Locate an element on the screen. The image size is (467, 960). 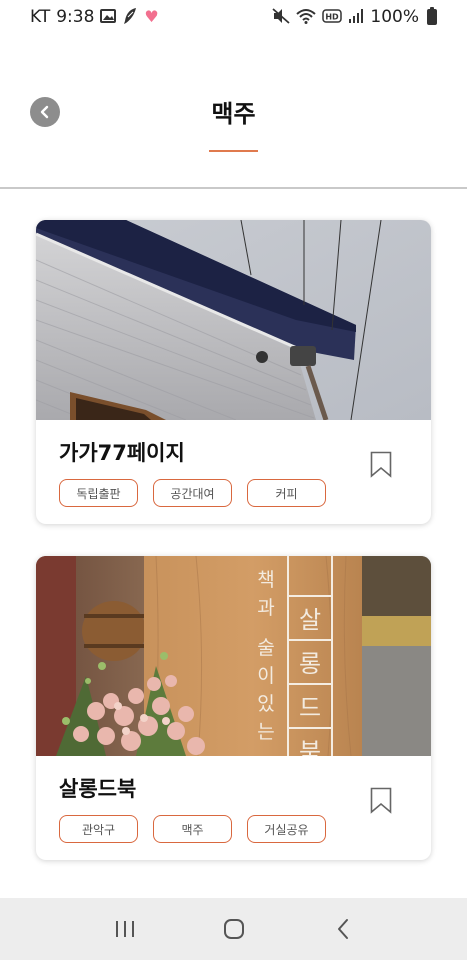
recent-apps-icon is located at coordinates (124, 929).